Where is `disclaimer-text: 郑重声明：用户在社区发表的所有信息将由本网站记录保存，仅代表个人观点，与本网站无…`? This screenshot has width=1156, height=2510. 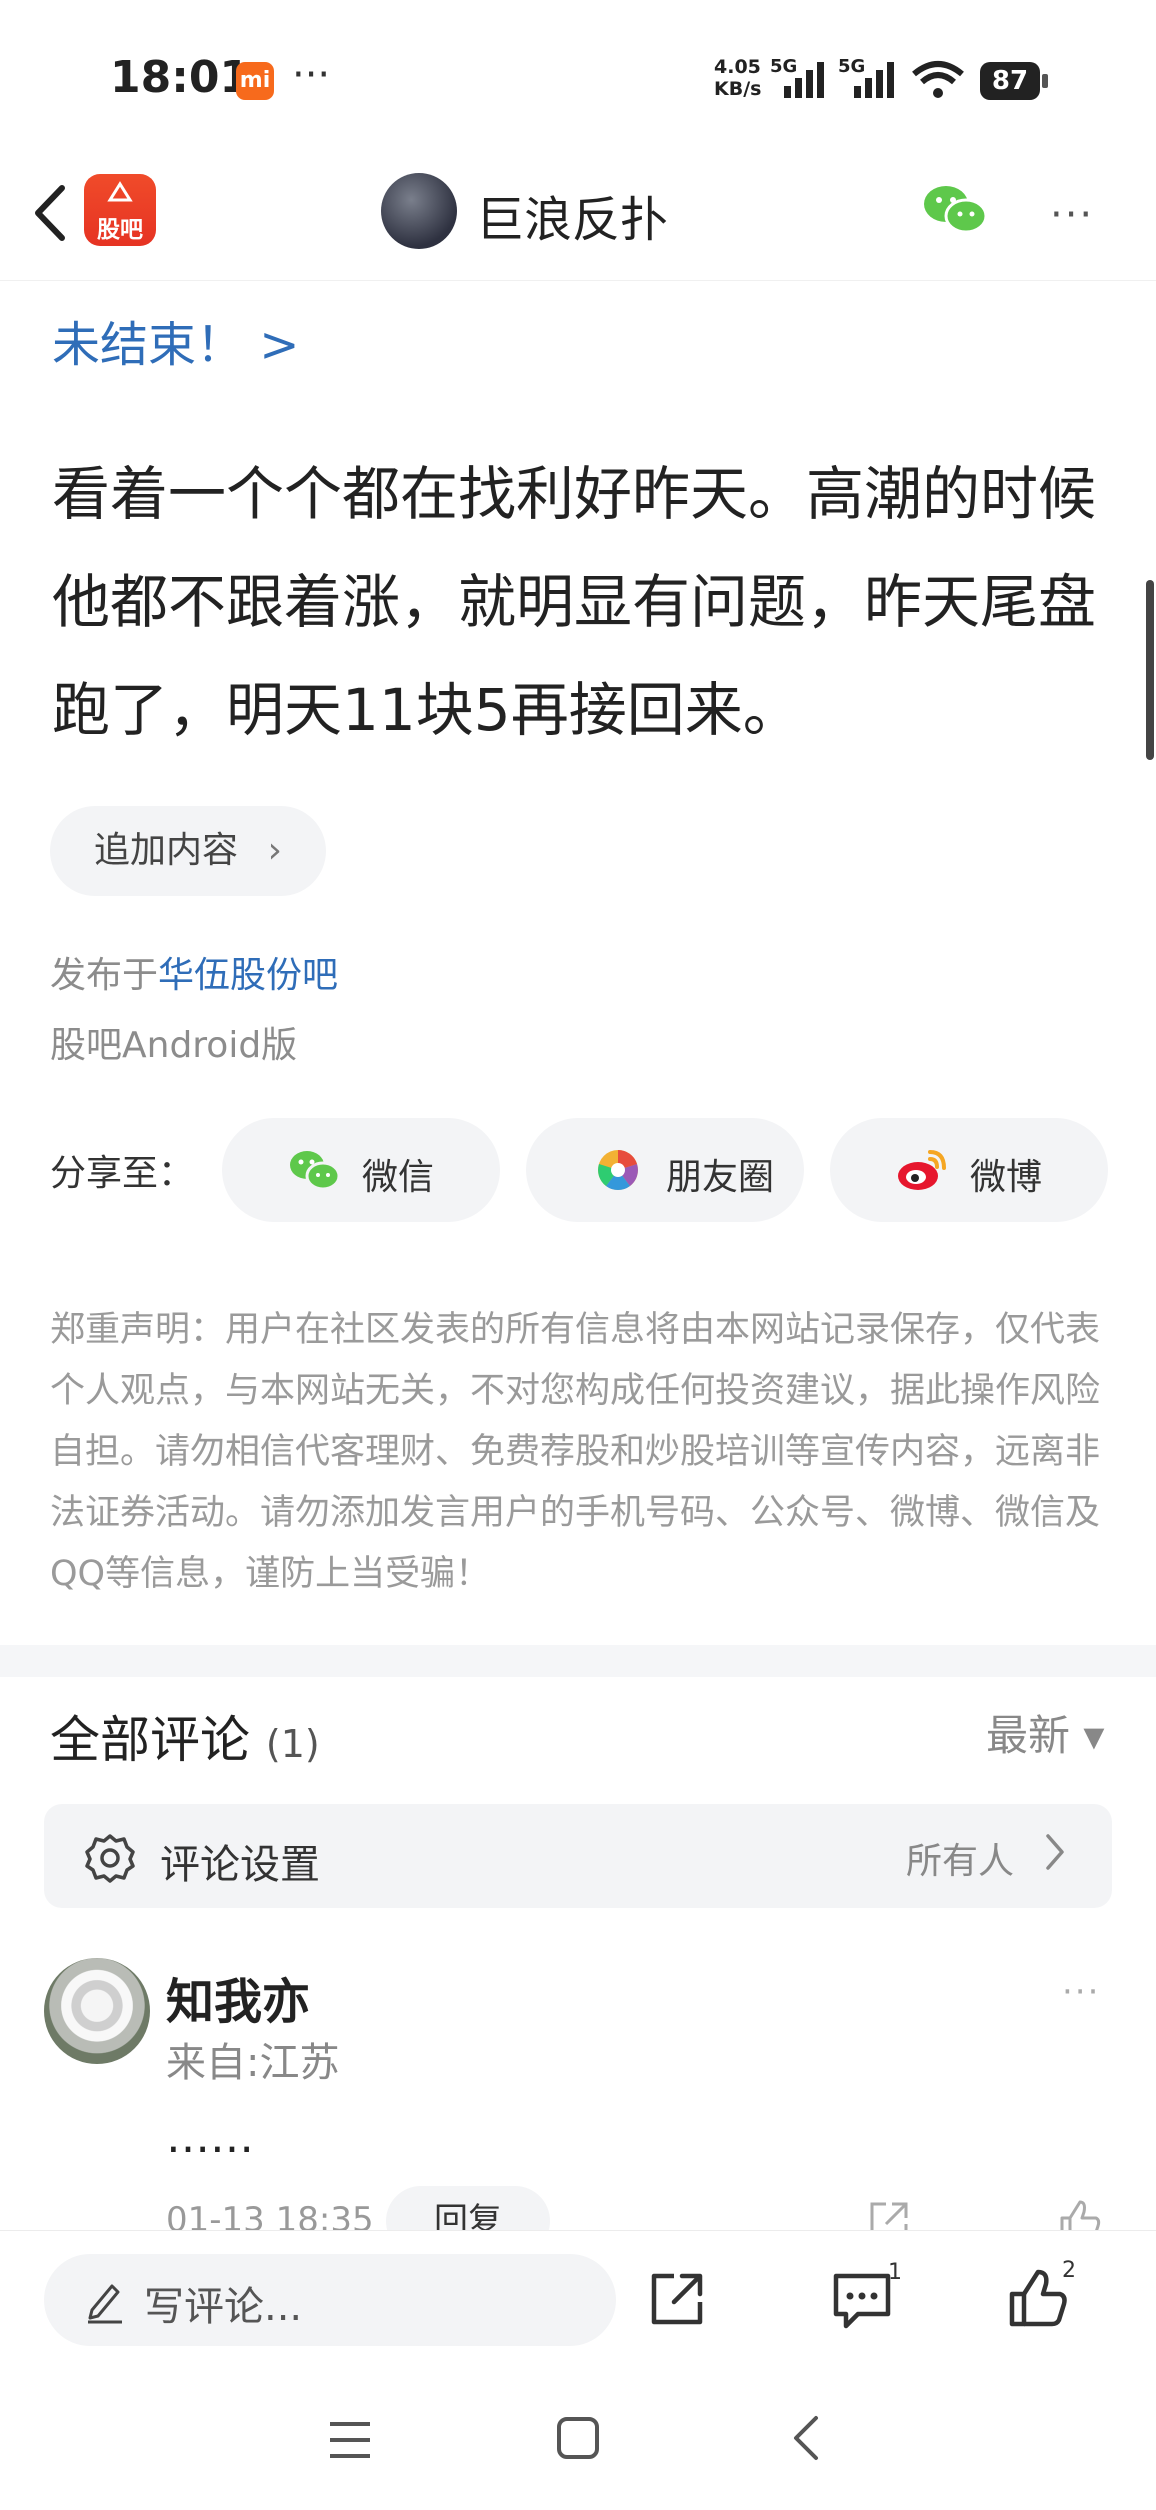
disclaimer-text: 郑重声明：用户在社区发表的所有信息将由本网站记录保存，仅代表个人观点，与本网站无… is located at coordinates (575, 1452).